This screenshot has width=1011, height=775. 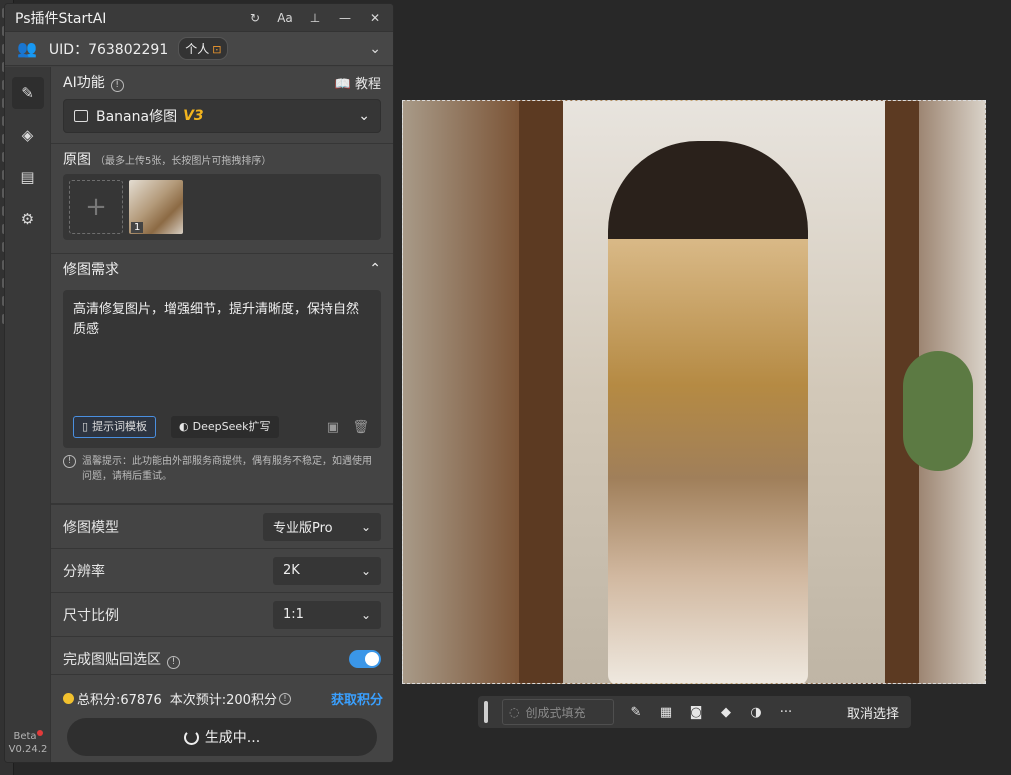 What do you see at coordinates (28, 743) in the screenshot?
I see `version-info: Beta V0.24.2` at bounding box center [28, 743].